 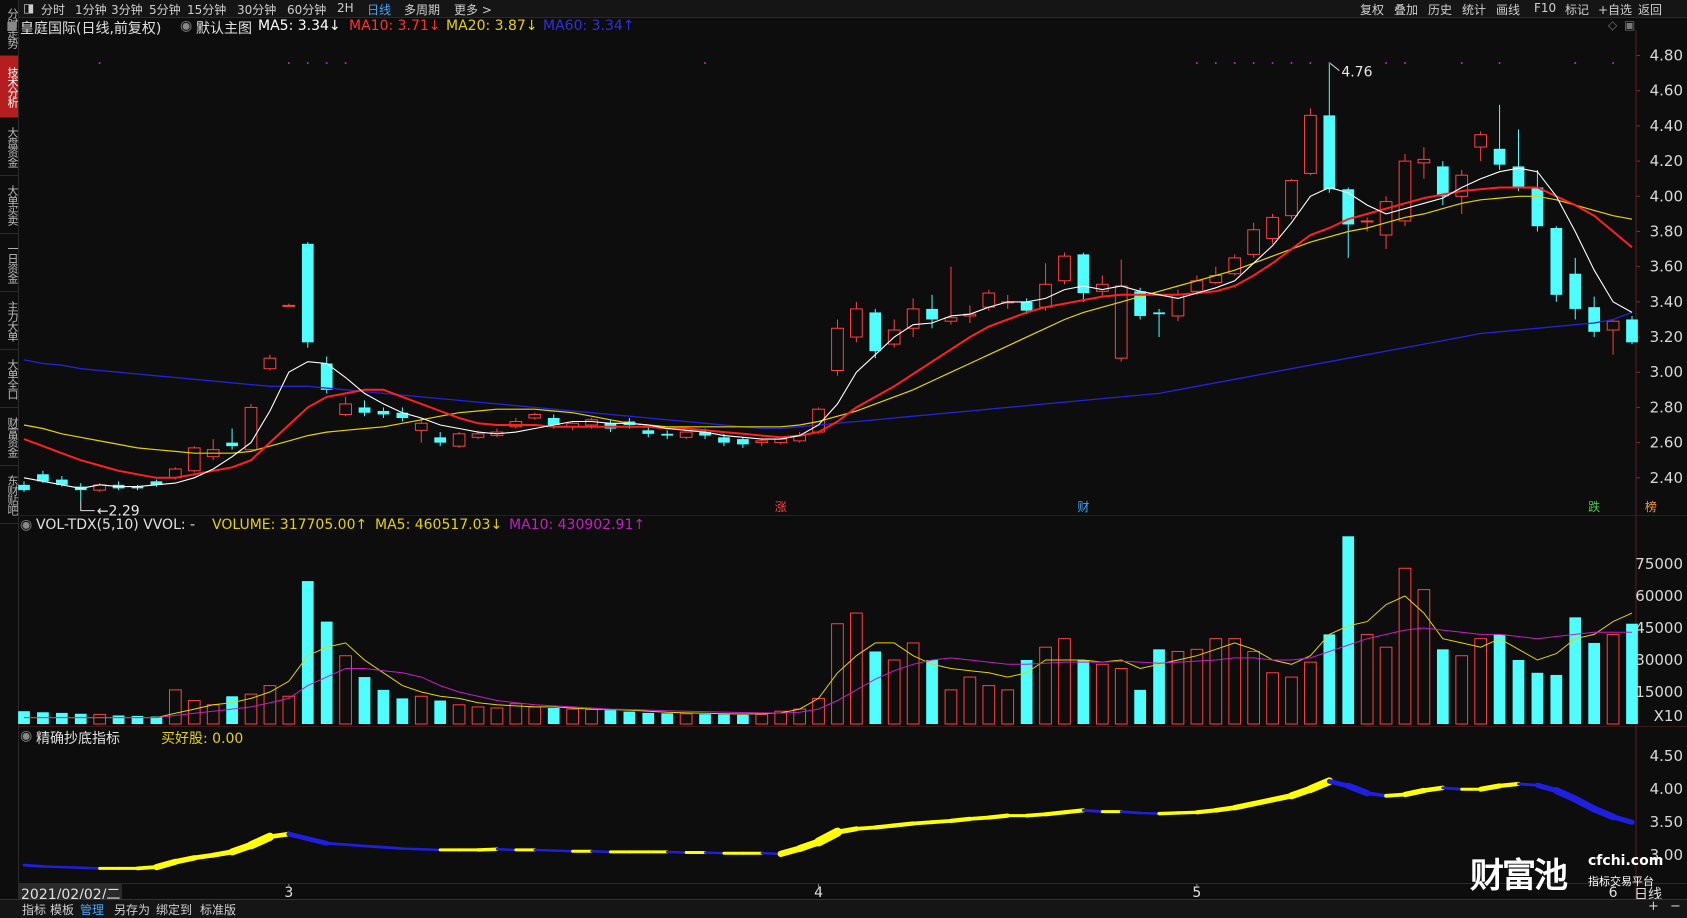 What do you see at coordinates (218, 909) in the screenshot?
I see `bottom-tab-5: 标准版` at bounding box center [218, 909].